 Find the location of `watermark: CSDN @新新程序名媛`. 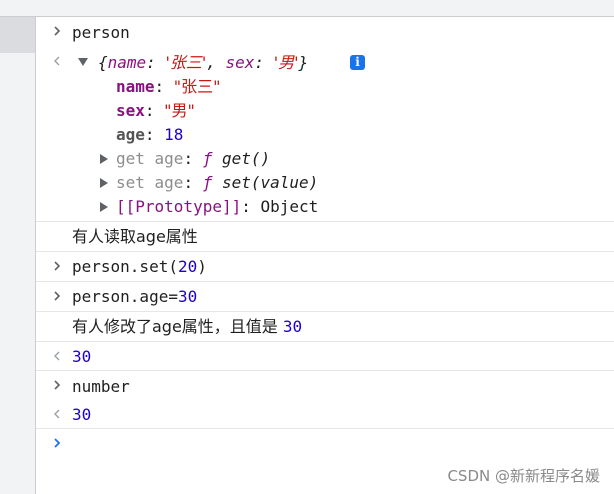

watermark: CSDN @新新程序名媛 is located at coordinates (523, 476).